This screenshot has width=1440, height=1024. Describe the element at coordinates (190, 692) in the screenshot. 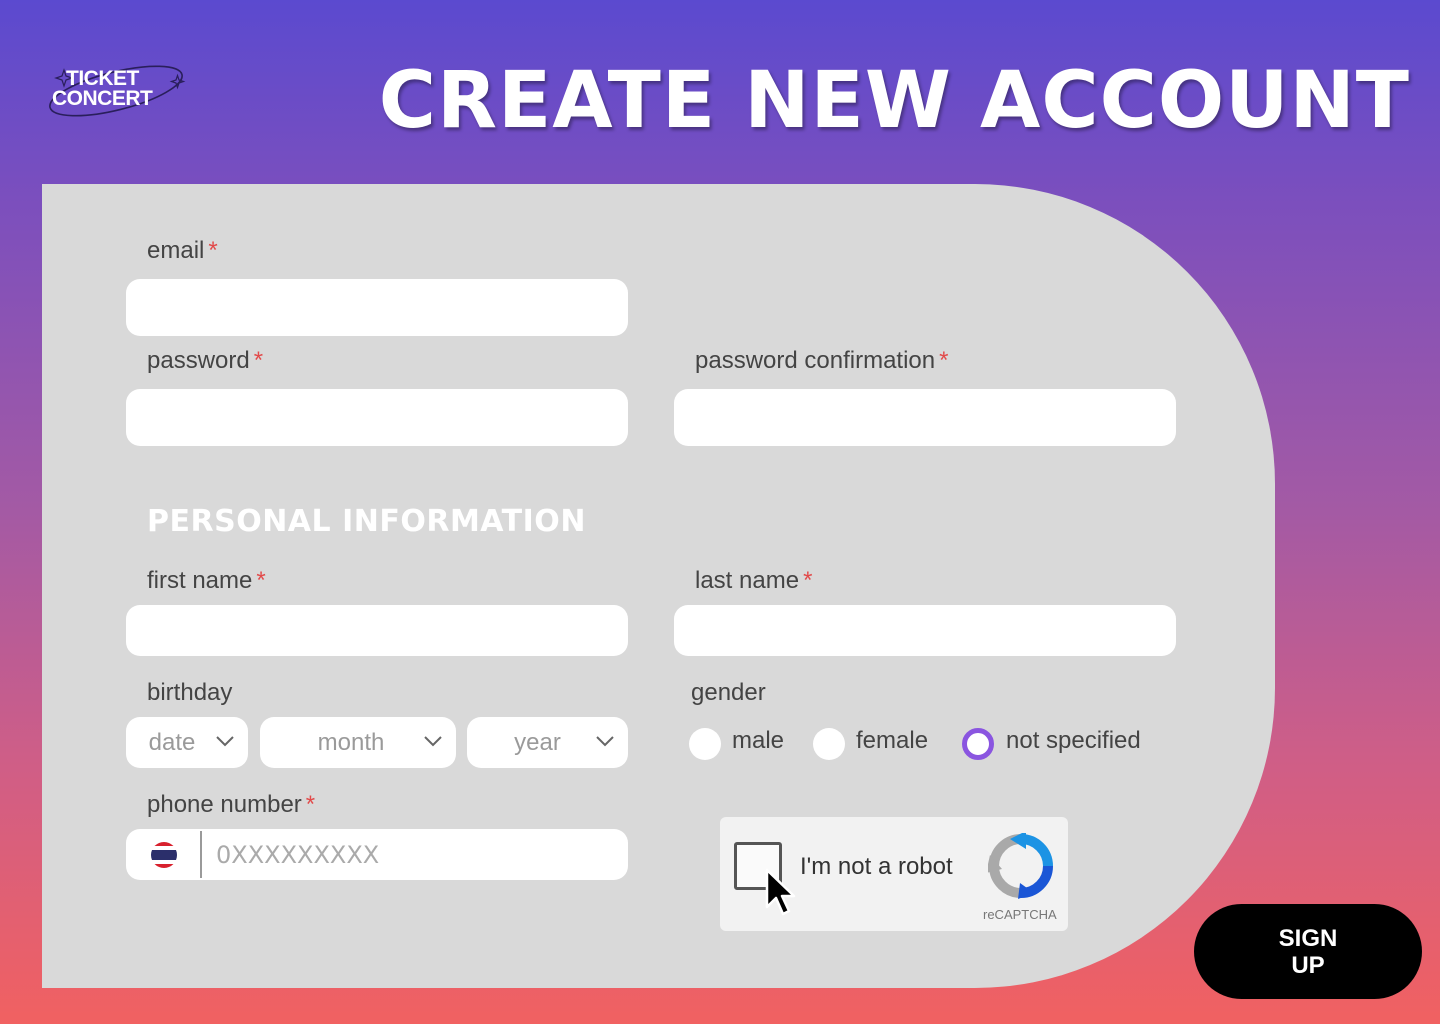

I see `birthday-label: birthday` at that location.